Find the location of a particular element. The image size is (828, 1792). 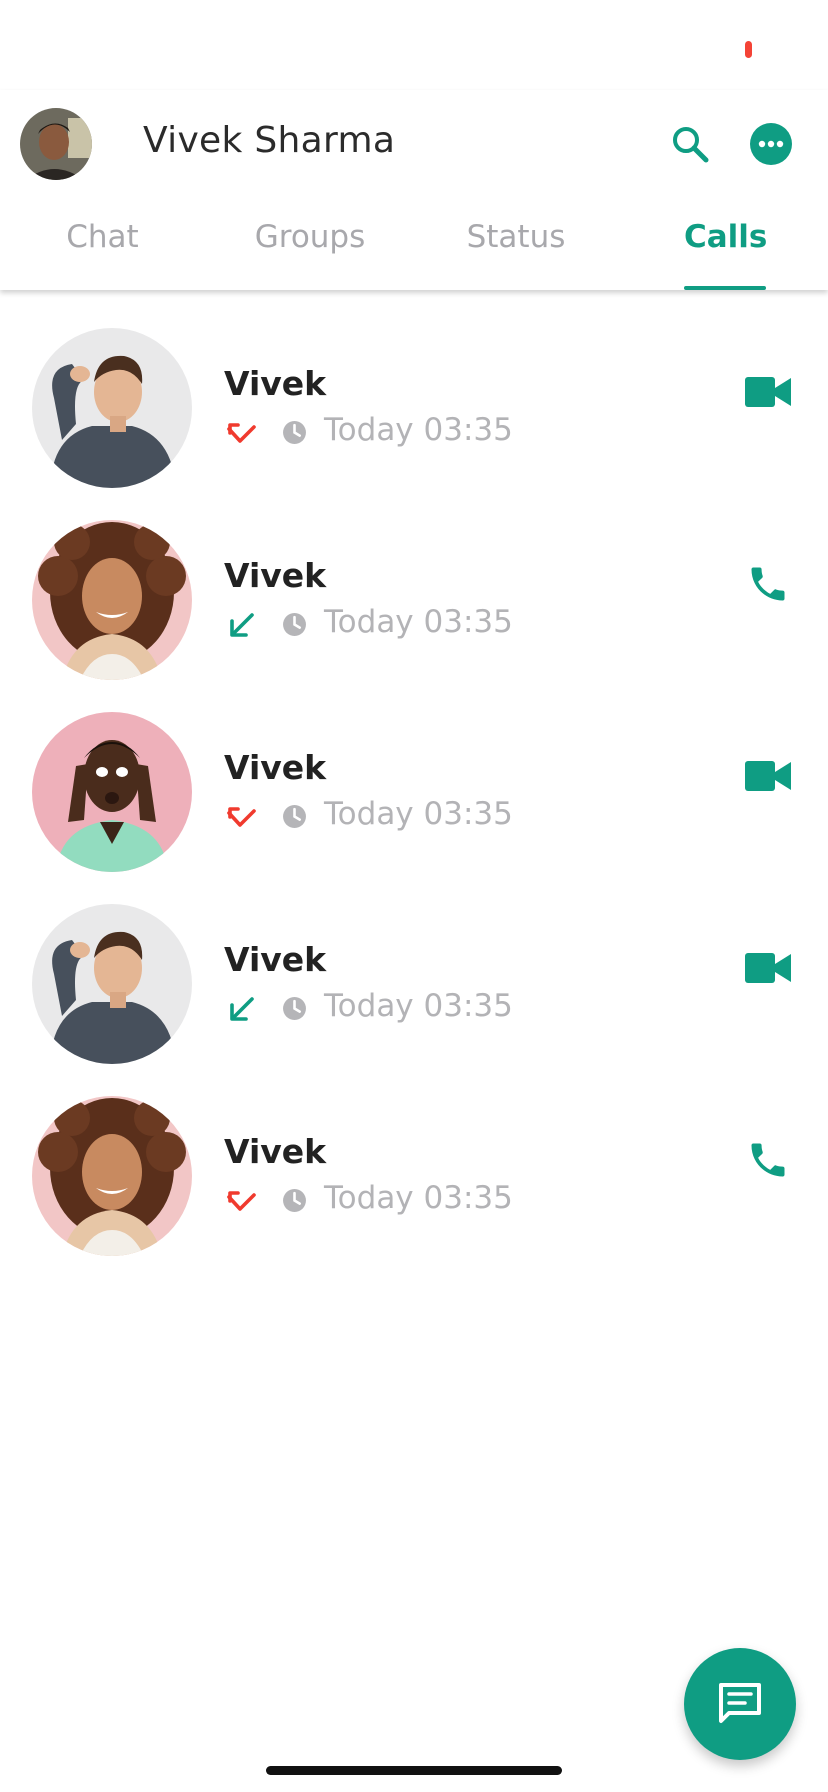

new-chat-icon is located at coordinates (740, 1703).